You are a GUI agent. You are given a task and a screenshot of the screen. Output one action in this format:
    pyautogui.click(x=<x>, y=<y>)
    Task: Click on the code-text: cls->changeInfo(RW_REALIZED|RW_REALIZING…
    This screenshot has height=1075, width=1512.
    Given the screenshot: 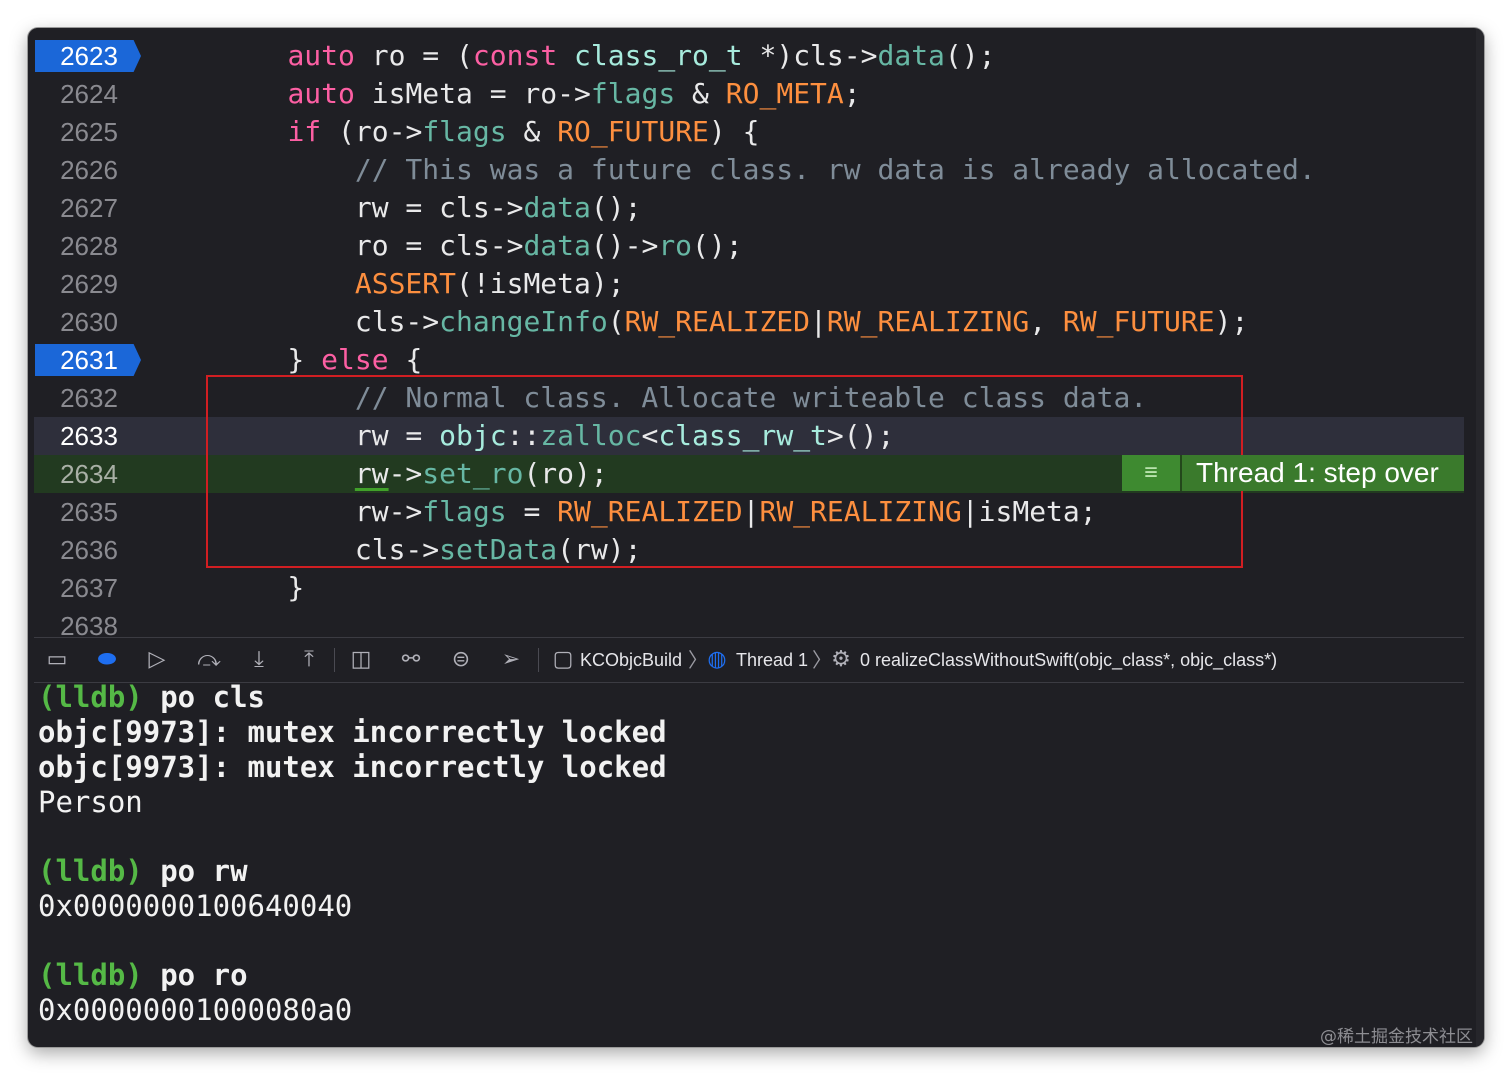 What is the action you would take?
    pyautogui.click(x=734, y=322)
    